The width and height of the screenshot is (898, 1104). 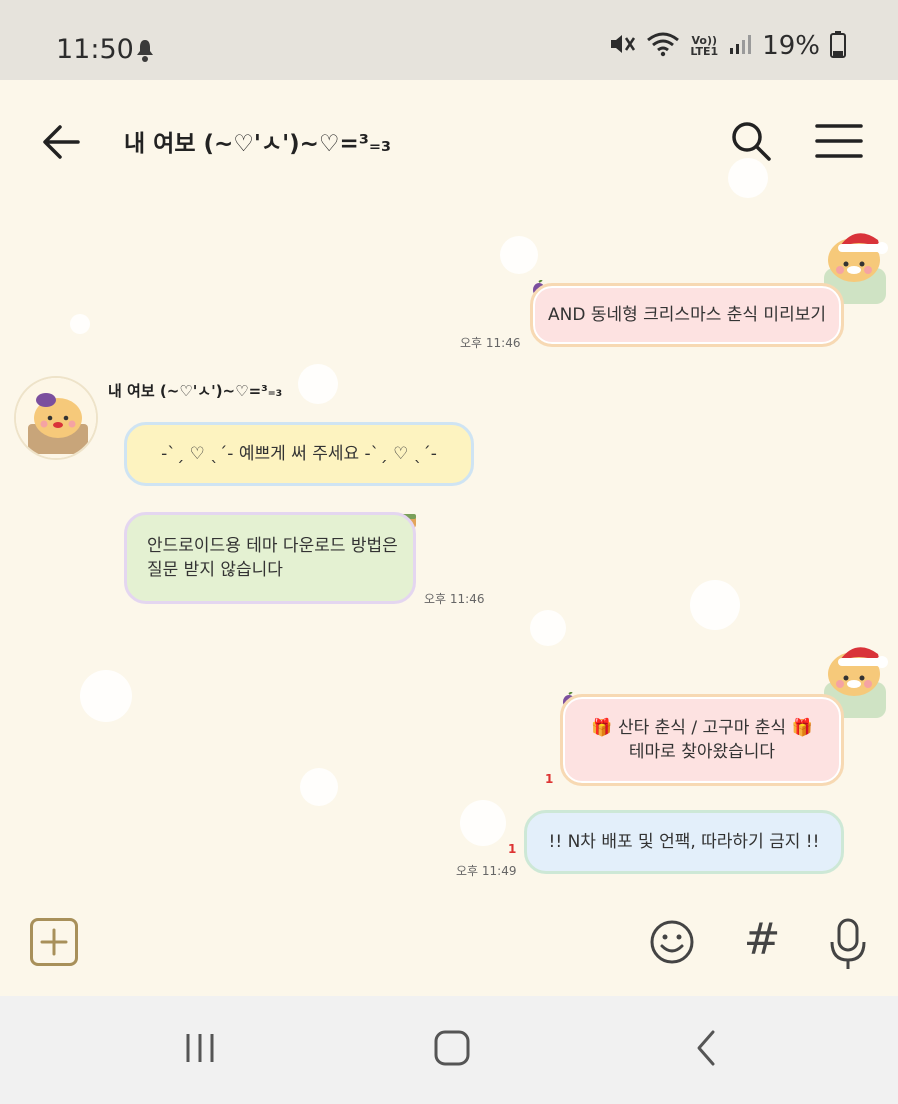 I want to click on message-bubble: 🎁 산타 춘식 / 고구마 춘식 🎁 테마로 찾아왔습니다, so click(x=702, y=740).